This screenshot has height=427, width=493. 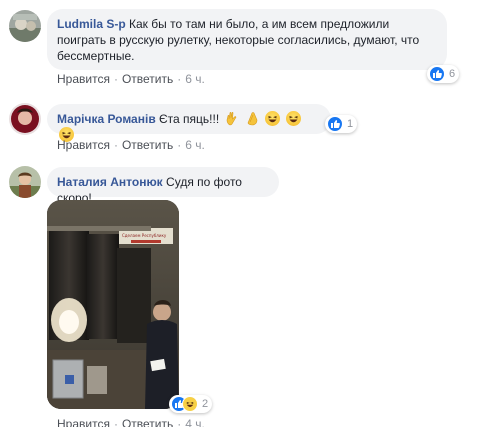 What do you see at coordinates (144, 235) in the screenshot?
I see `photo-banner-text: Сделаем Республику` at bounding box center [144, 235].